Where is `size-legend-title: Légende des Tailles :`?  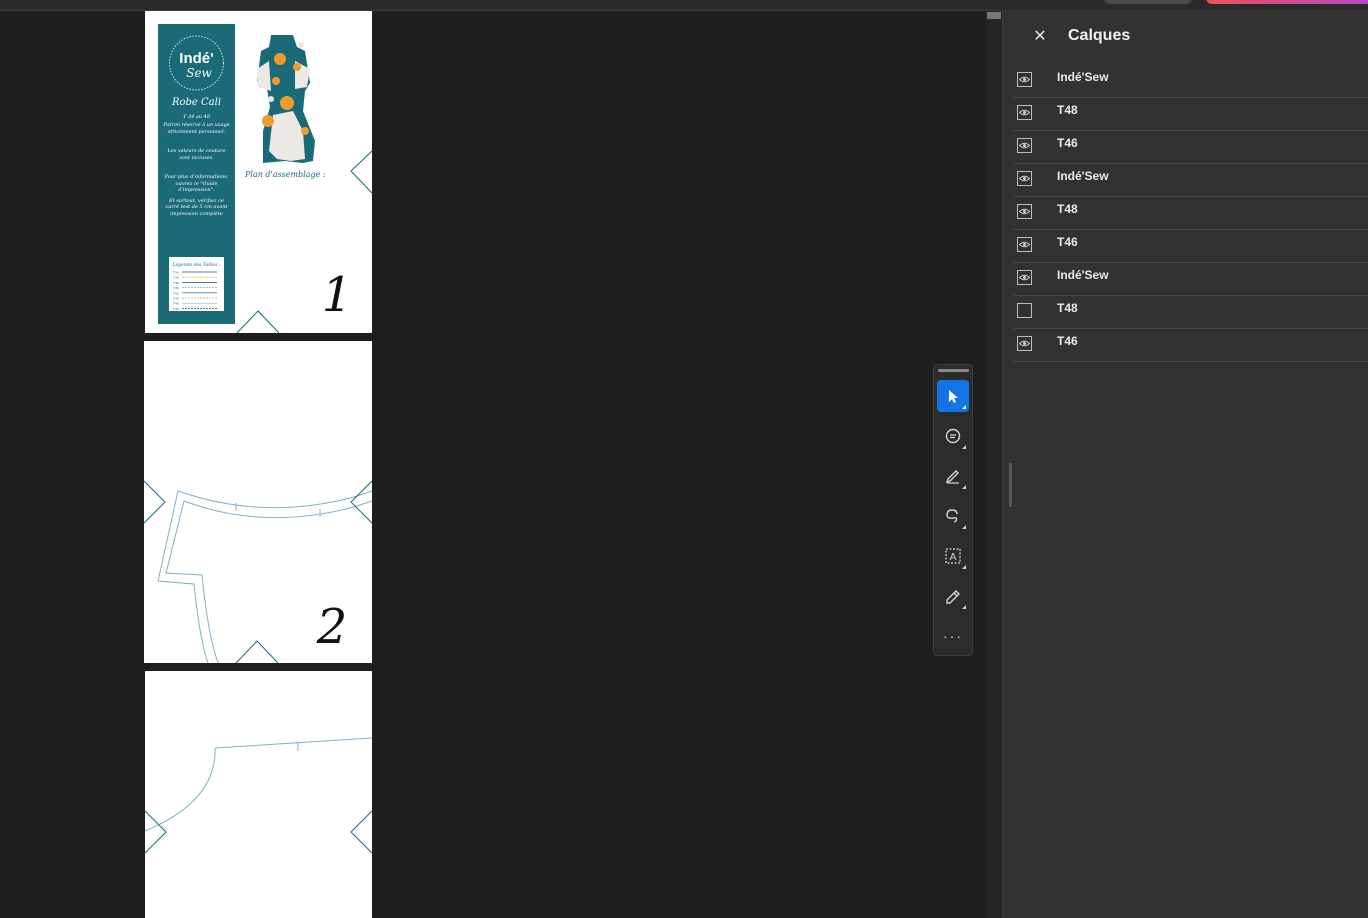
size-legend-title: Légende des Tailles : is located at coordinates (196, 264).